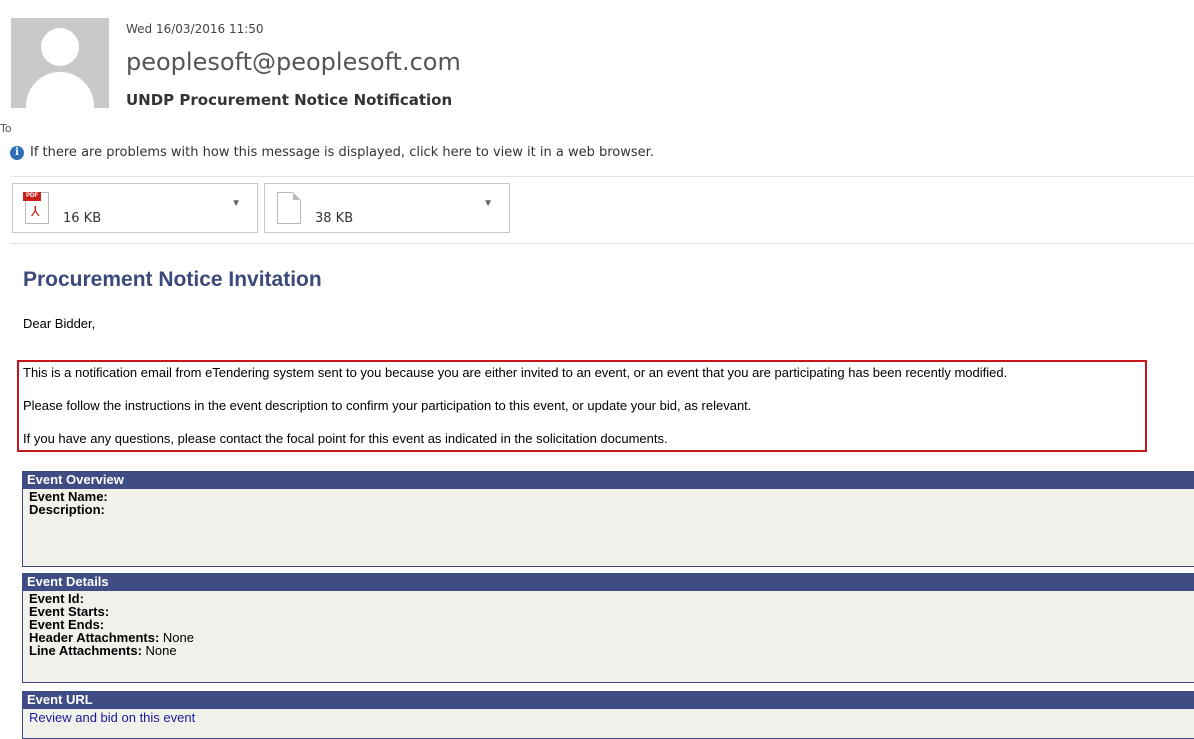 This screenshot has height=739, width=1194. I want to click on attachment-size: 16 KB, so click(82, 218).